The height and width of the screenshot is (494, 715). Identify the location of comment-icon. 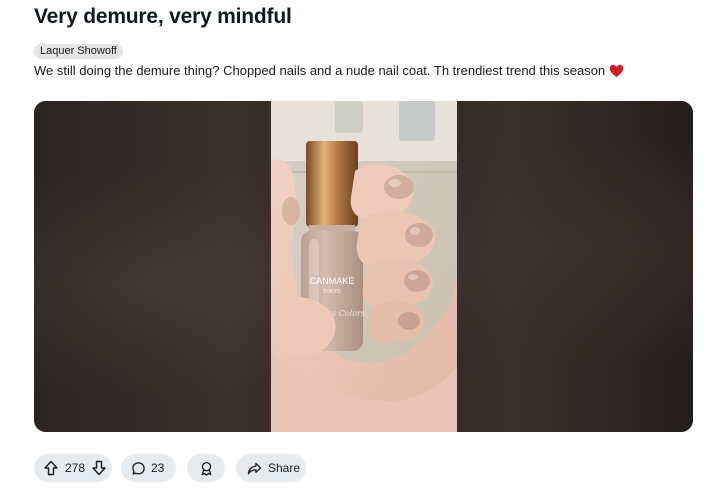
(138, 468).